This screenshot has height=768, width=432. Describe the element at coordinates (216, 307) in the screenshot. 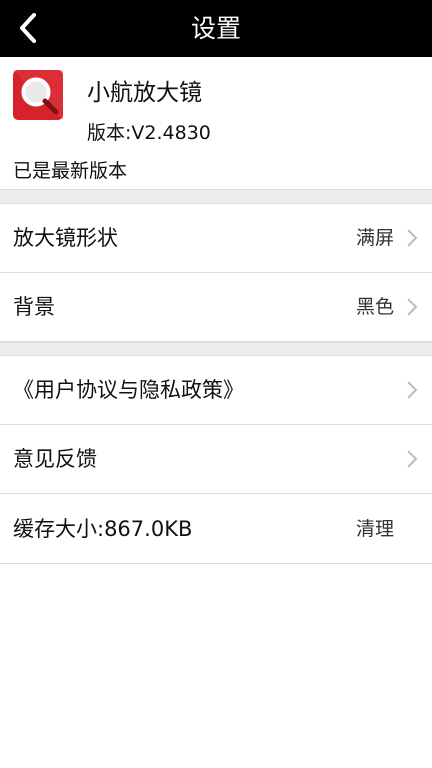

I see `background-setting: 背景 黑色` at that location.